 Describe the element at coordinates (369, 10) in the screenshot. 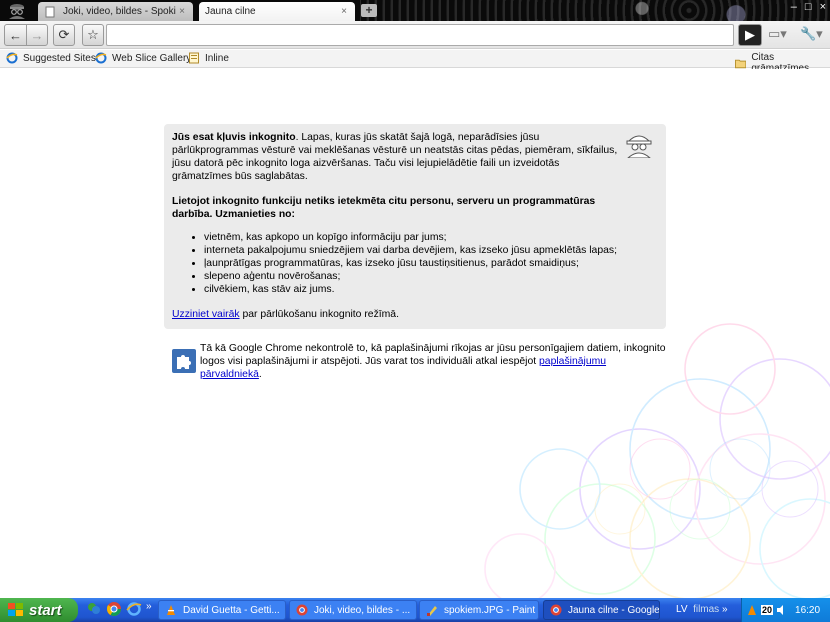

I see `new-tab-button: +` at that location.